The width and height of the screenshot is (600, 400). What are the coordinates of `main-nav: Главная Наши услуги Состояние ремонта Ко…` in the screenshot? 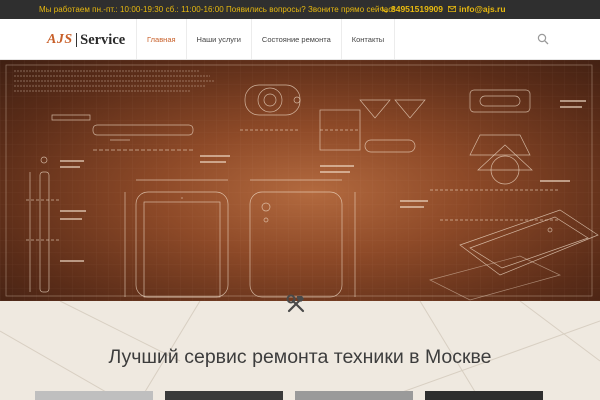 It's located at (266, 39).